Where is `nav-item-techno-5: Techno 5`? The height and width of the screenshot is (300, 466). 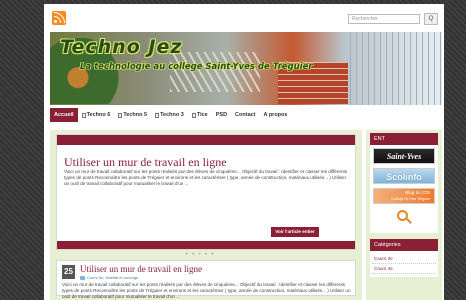 nav-item-techno-5: Techno 5 is located at coordinates (132, 115).